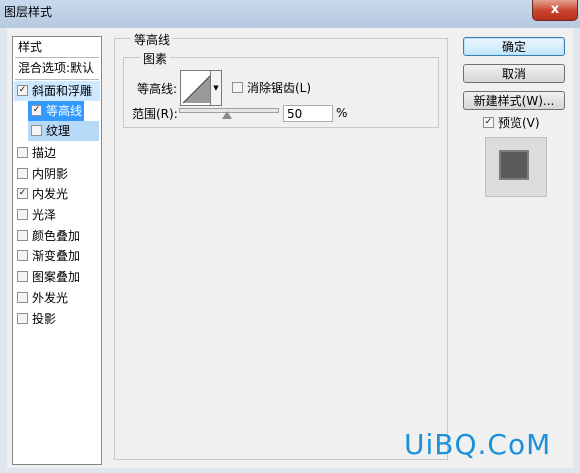 The width and height of the screenshot is (580, 473). I want to click on chevron-down-icon: ▼, so click(216, 88).